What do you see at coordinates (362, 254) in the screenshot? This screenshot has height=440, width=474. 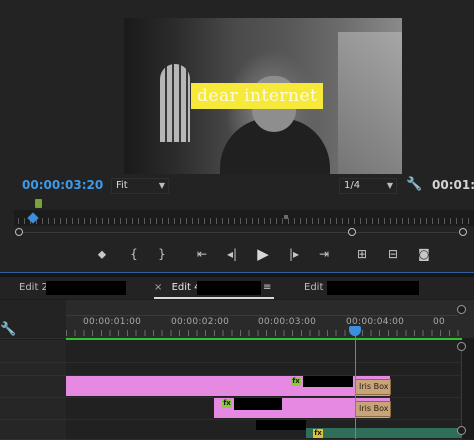 I see `lift-button: ⊞` at bounding box center [362, 254].